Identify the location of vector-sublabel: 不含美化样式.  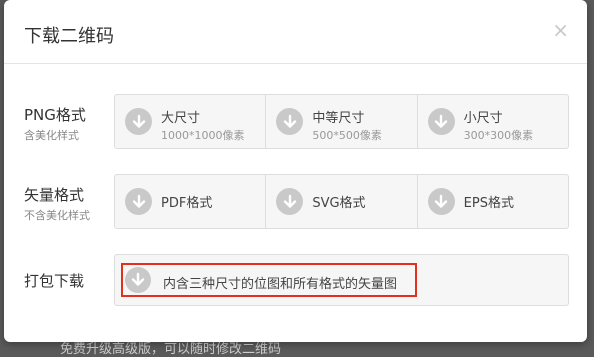
(57, 215).